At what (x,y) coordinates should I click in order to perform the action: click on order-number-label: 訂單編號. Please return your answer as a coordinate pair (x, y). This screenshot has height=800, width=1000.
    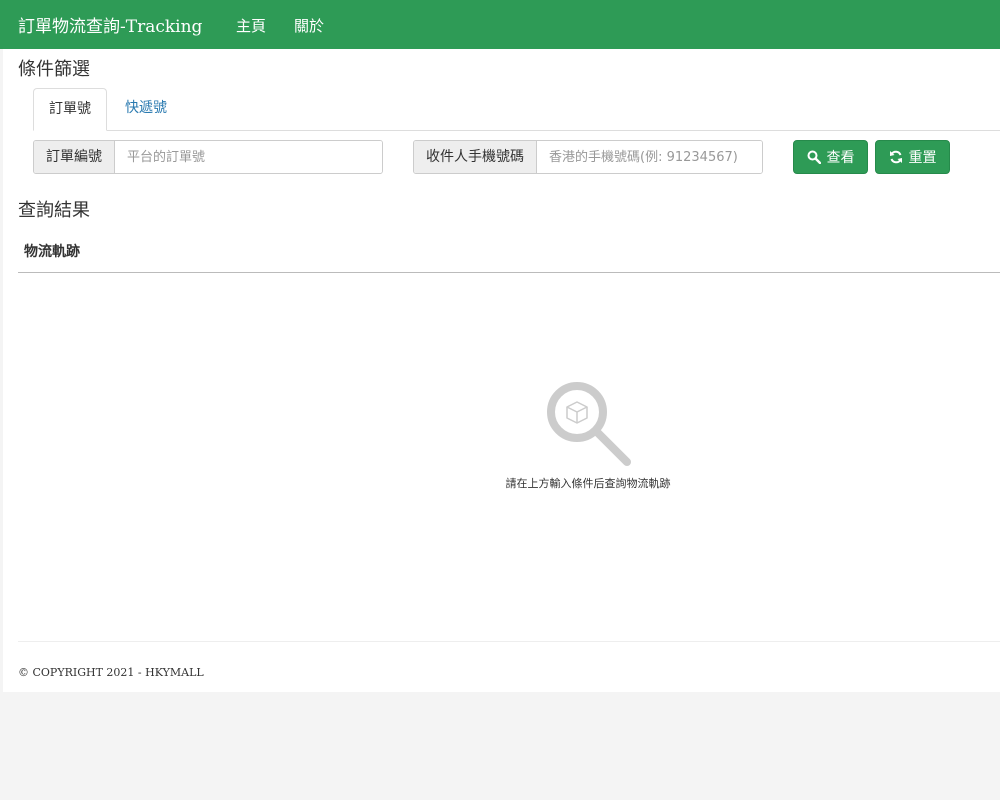
    Looking at the image, I should click on (74, 157).